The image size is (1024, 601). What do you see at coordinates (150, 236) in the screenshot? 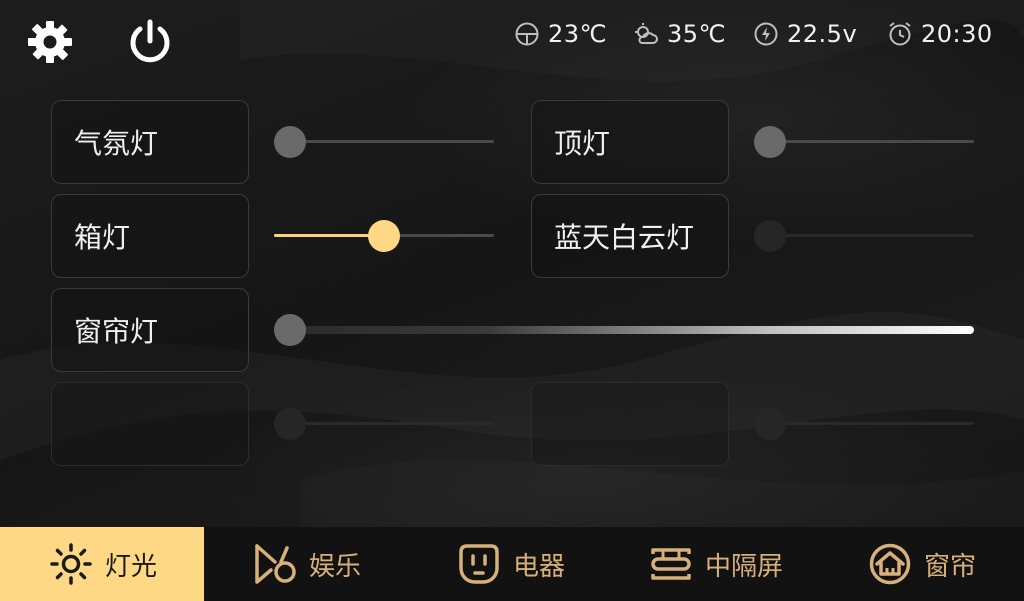
I see `light-card-cabinet: 箱灯` at bounding box center [150, 236].